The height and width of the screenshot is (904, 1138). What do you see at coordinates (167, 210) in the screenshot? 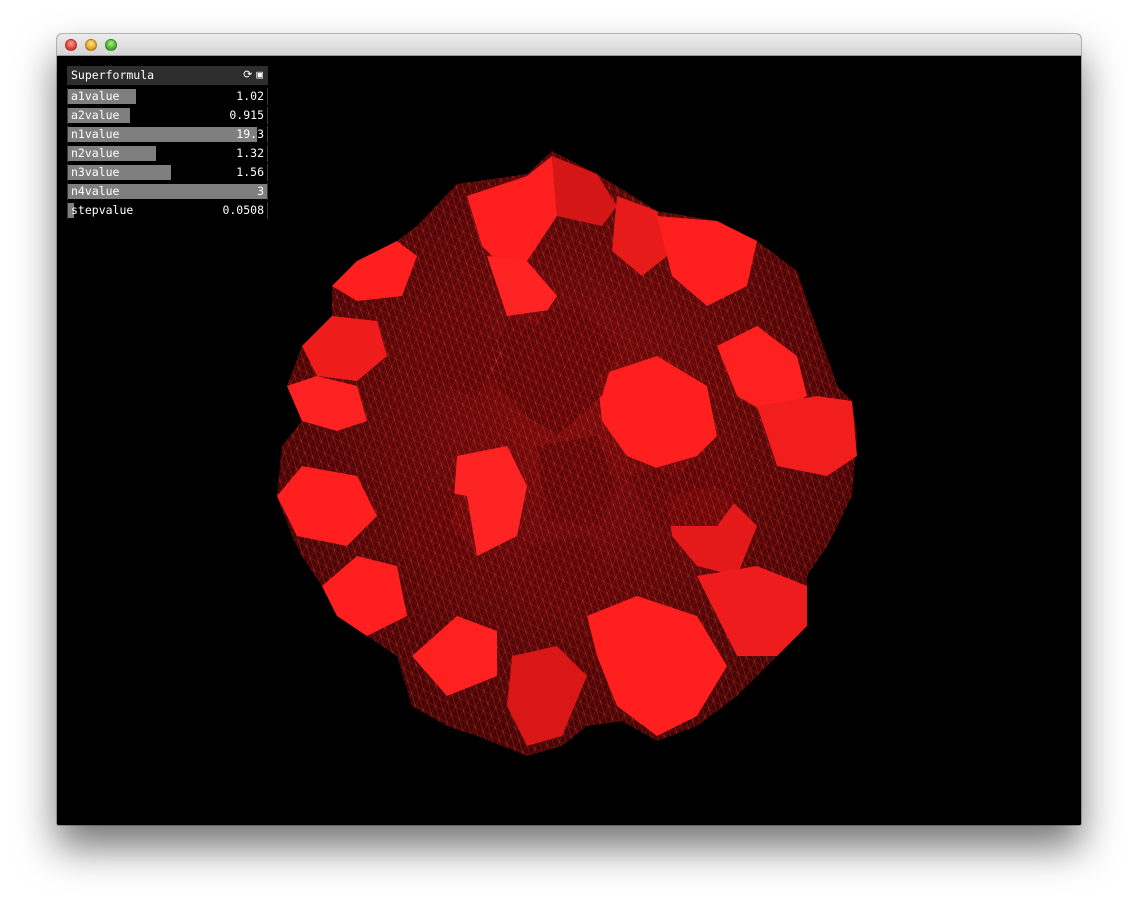
I see `slider-stepvalue: stepvalue 0.0508` at bounding box center [167, 210].